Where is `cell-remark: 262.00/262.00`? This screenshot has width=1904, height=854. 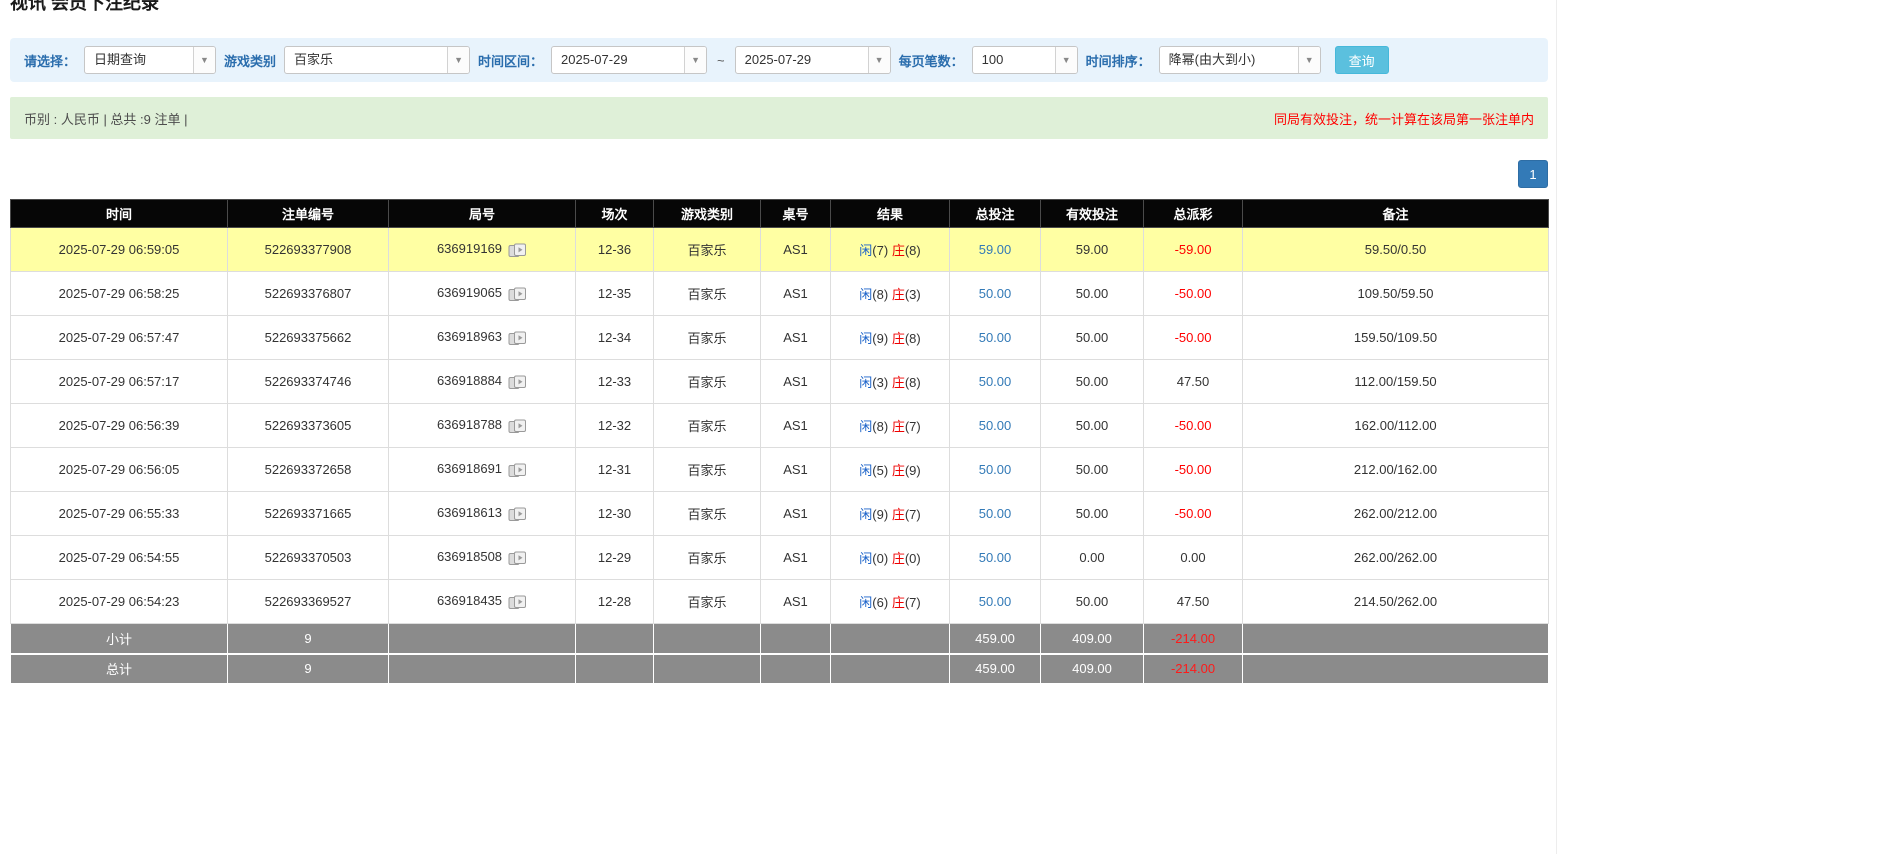
cell-remark: 262.00/262.00 is located at coordinates (1395, 557).